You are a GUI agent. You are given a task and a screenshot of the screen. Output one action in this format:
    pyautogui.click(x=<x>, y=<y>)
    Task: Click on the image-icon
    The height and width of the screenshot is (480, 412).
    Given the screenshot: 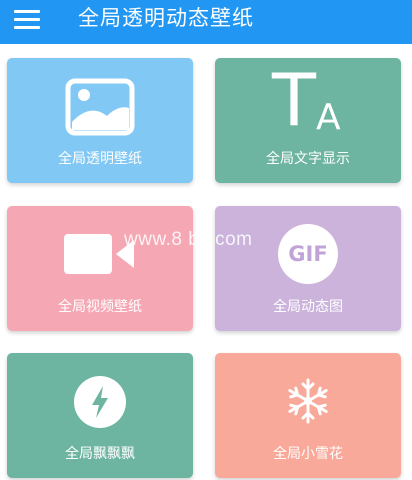 What is the action you would take?
    pyautogui.click(x=100, y=107)
    